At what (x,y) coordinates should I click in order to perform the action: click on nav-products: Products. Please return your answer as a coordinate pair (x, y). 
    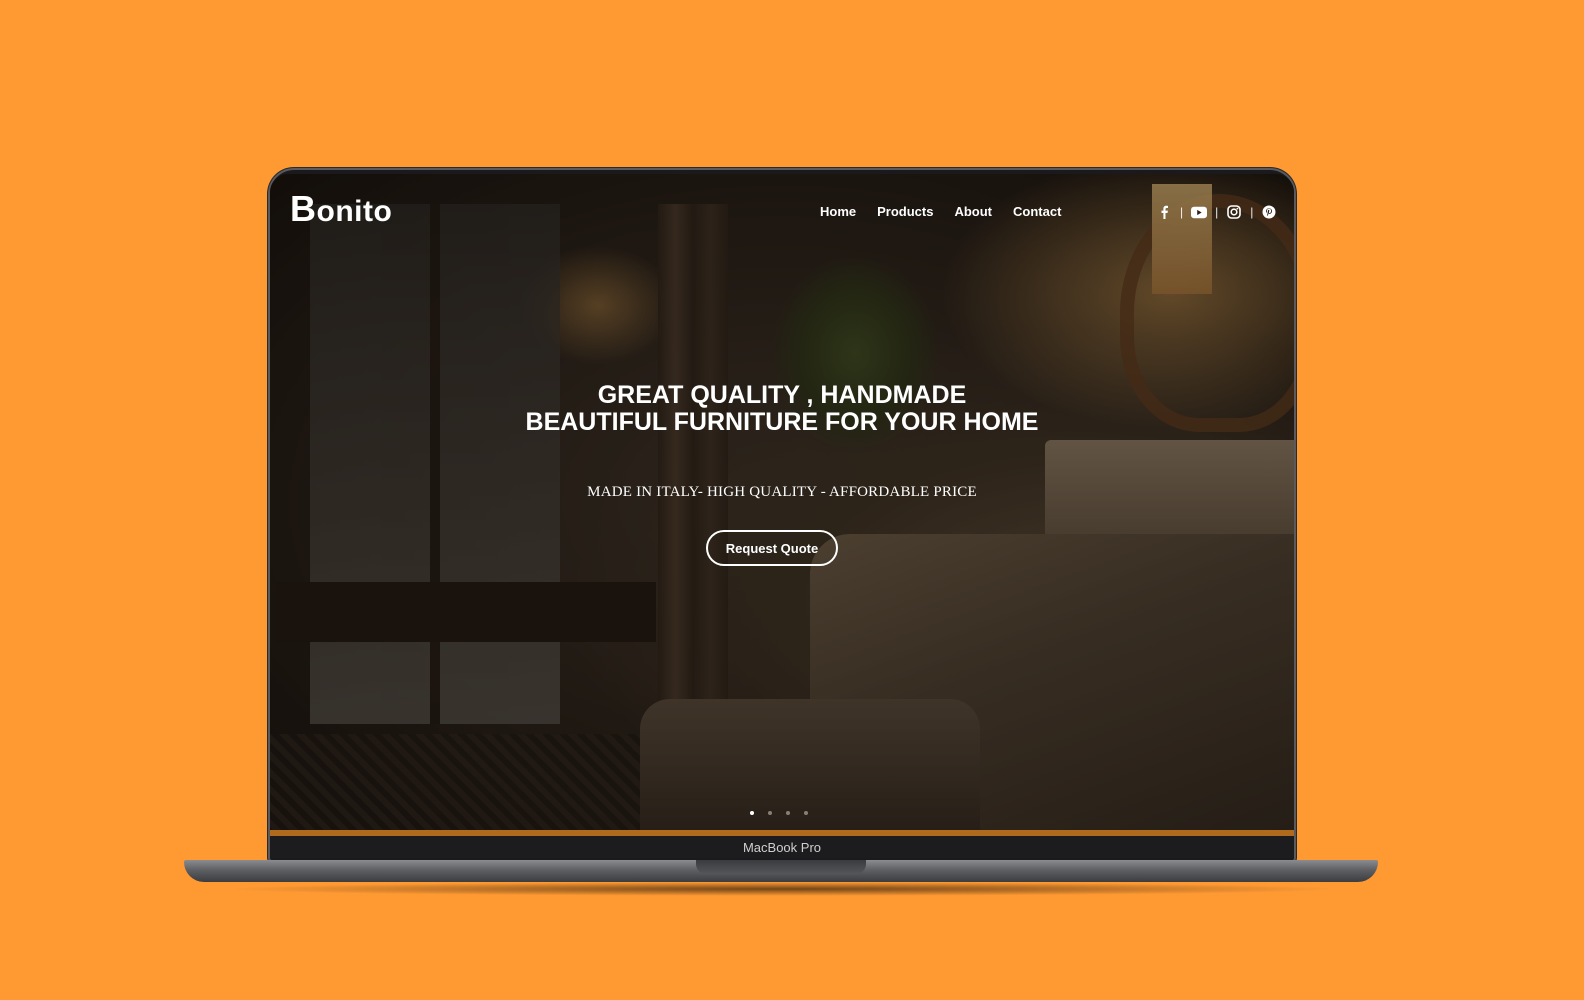
    Looking at the image, I should click on (905, 211).